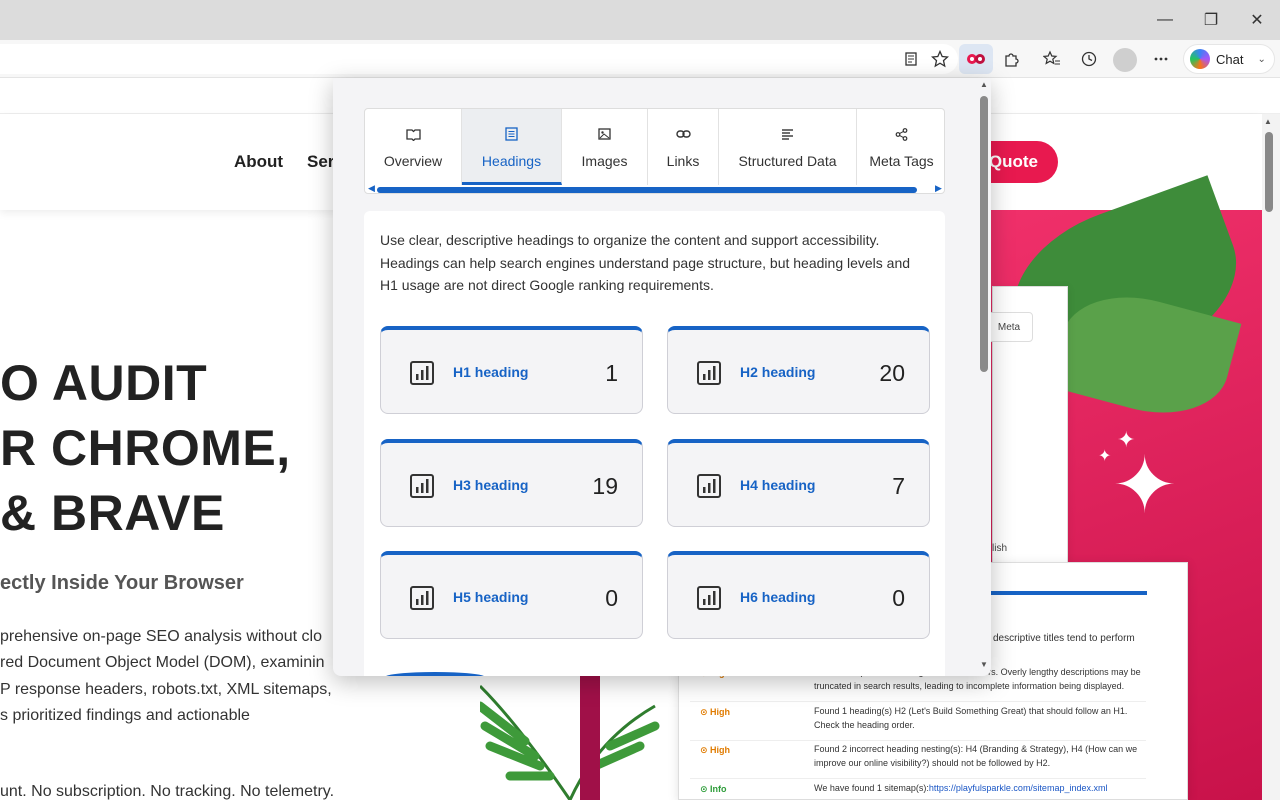 The image size is (1280, 800). Describe the element at coordinates (1105, 456) in the screenshot. I see `sparkle-small-icon: ✦` at that location.